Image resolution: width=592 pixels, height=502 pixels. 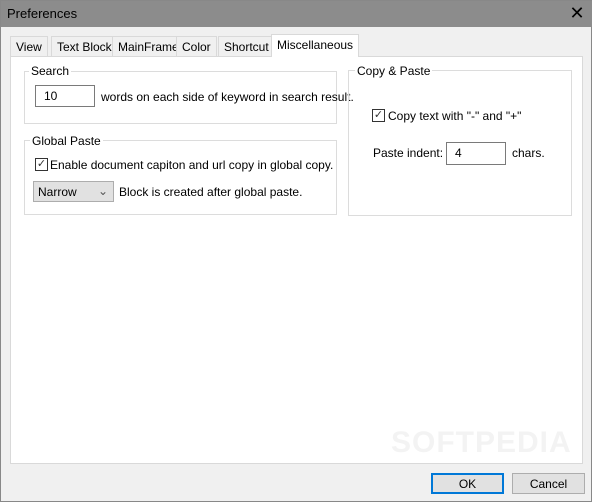 I want to click on tab-miscellaneous: Miscellaneous, so click(x=315, y=45).